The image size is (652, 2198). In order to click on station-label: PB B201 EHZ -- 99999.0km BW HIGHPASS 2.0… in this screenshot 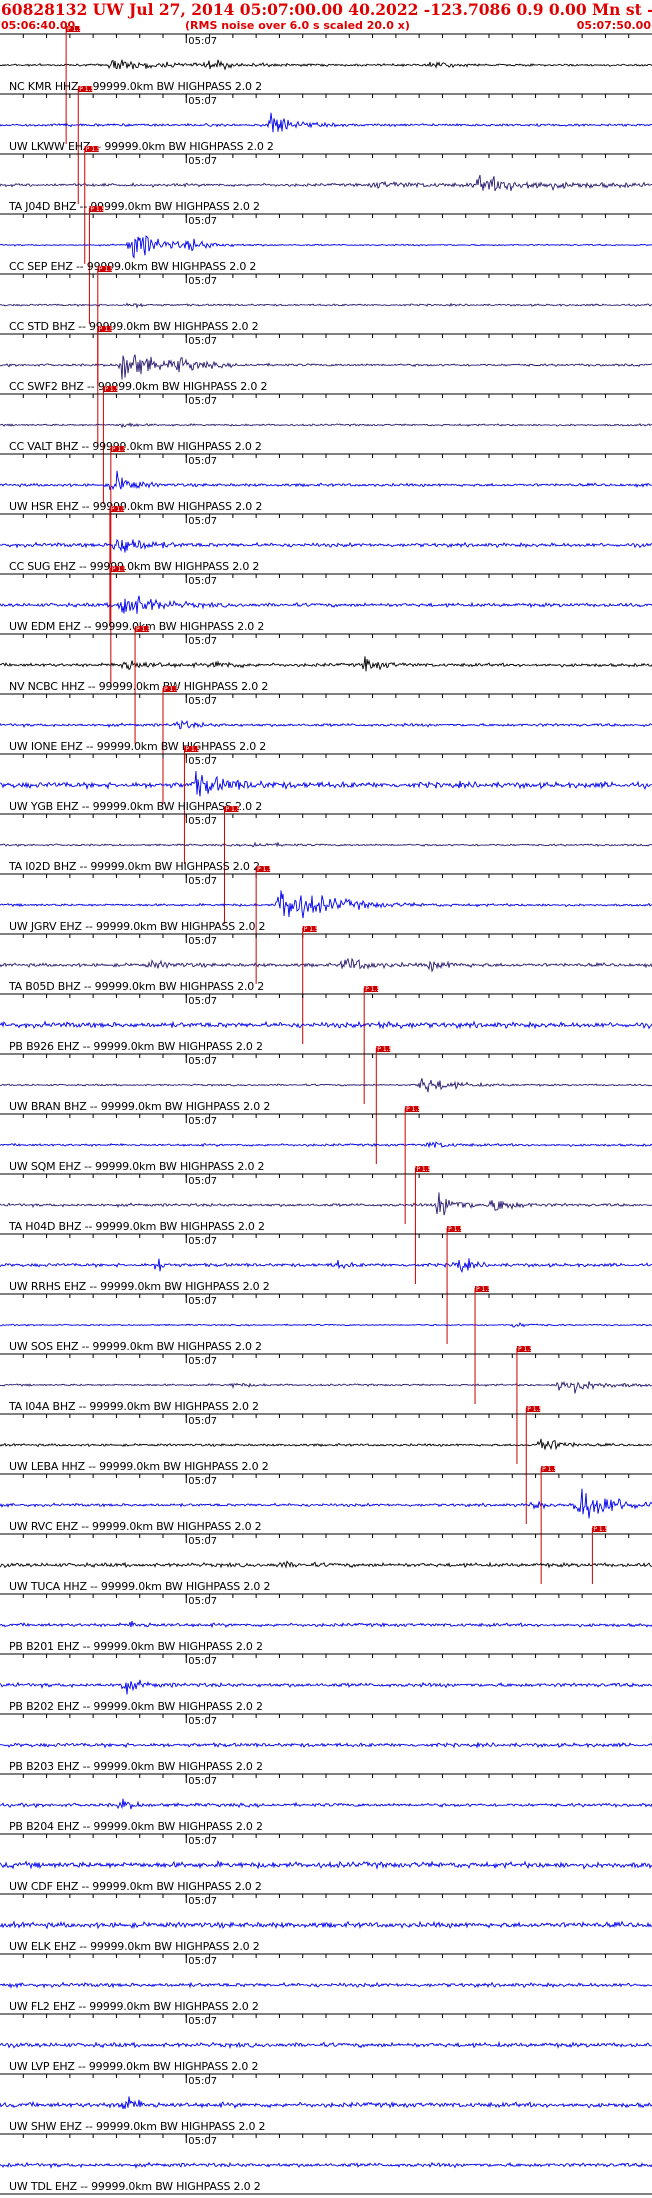, I will do `click(136, 1646)`.